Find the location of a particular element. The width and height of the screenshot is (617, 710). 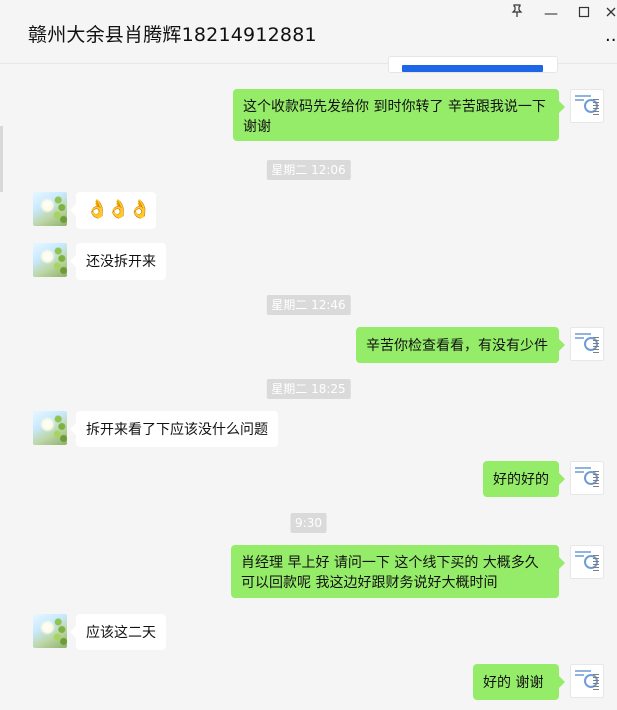

more-icon: .. is located at coordinates (611, 41).